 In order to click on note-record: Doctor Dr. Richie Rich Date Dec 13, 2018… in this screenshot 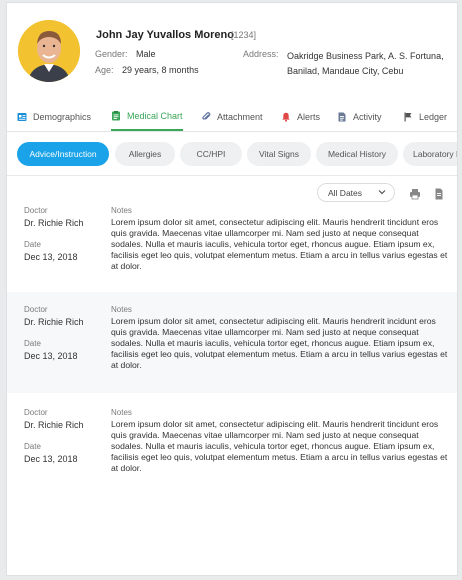, I will do `click(232, 246)`.